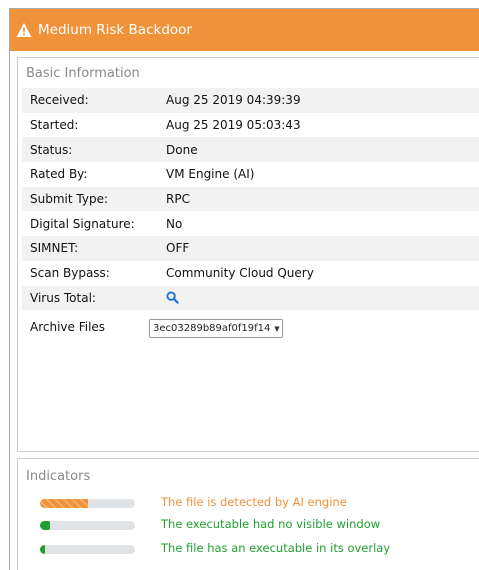 This screenshot has height=570, width=479. I want to click on row-label: Submit Type:, so click(69, 199).